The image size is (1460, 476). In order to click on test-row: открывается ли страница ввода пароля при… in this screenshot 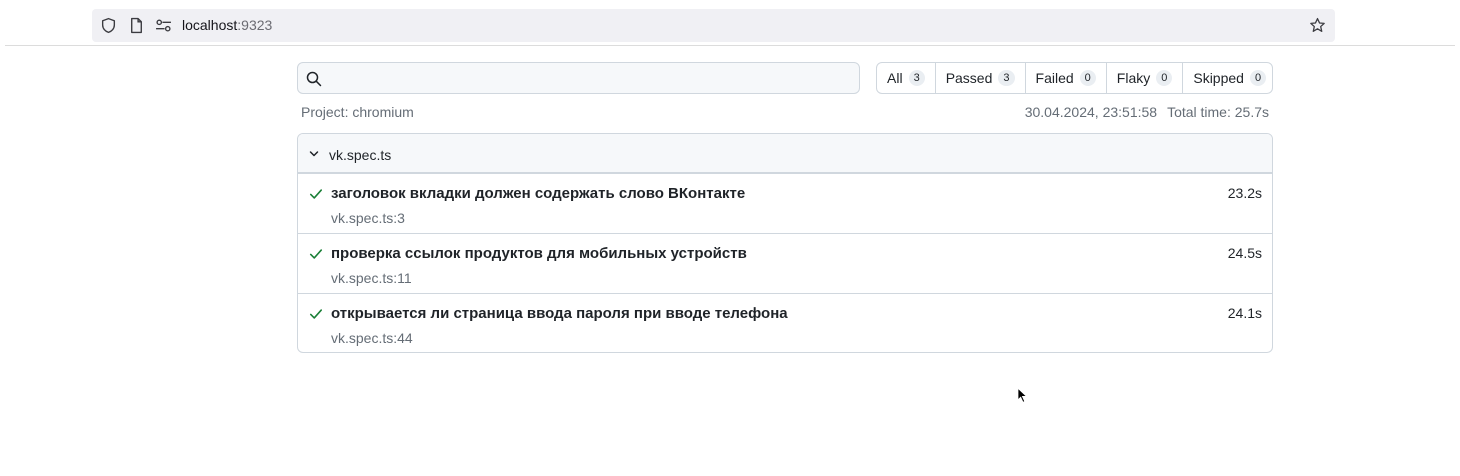, I will do `click(785, 322)`.